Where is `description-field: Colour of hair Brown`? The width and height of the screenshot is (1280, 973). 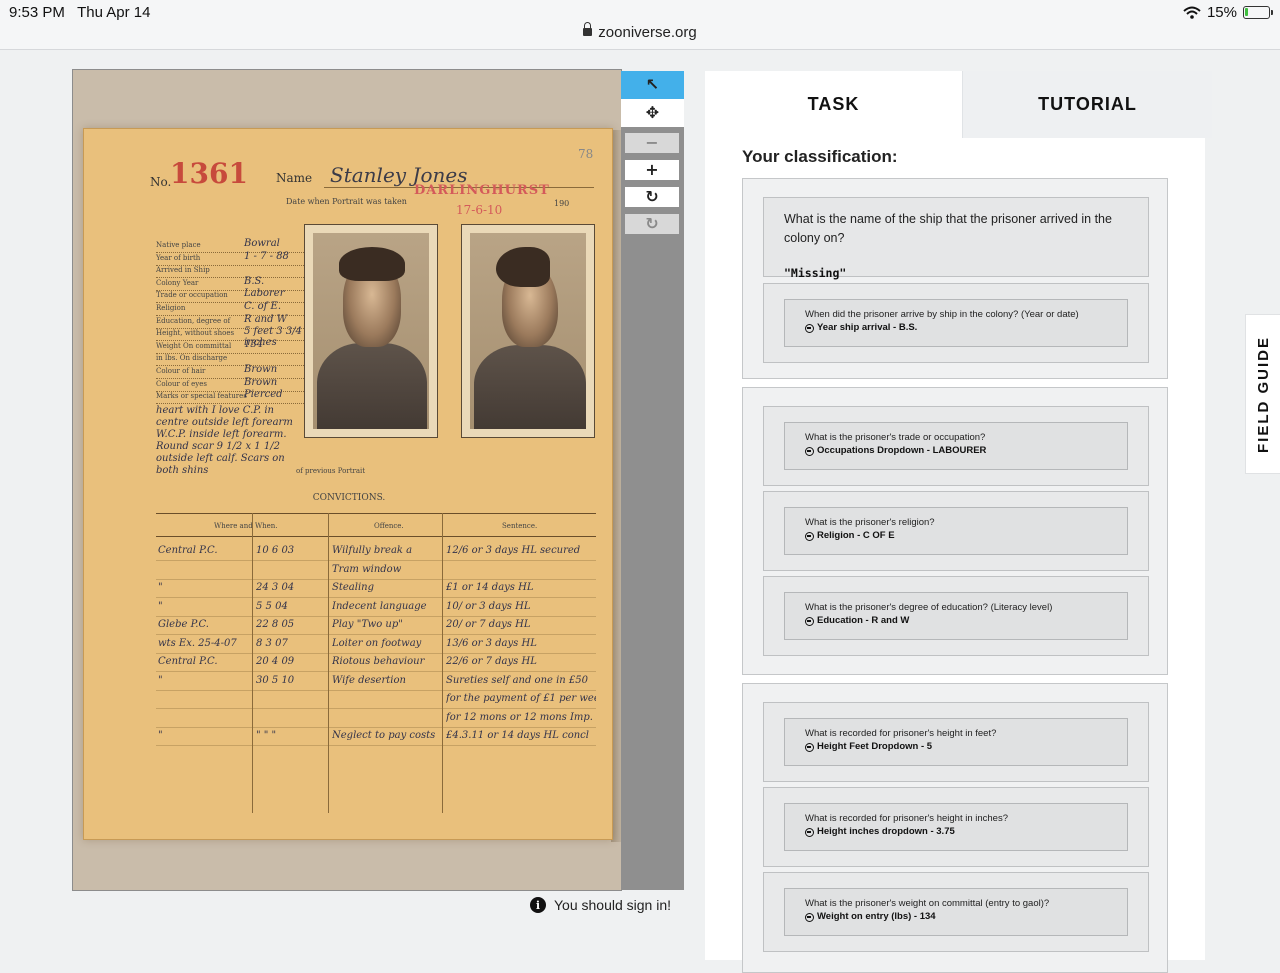
description-field: Colour of hair Brown is located at coordinates (230, 371).